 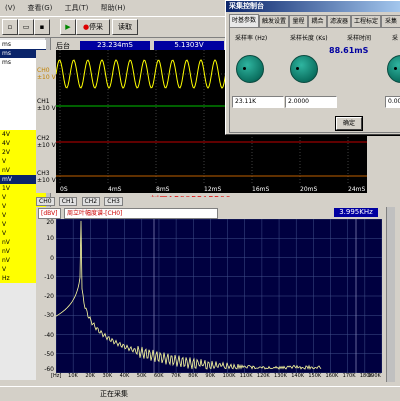 I want to click on spectrum-y-tick: -10, so click(x=49, y=277).